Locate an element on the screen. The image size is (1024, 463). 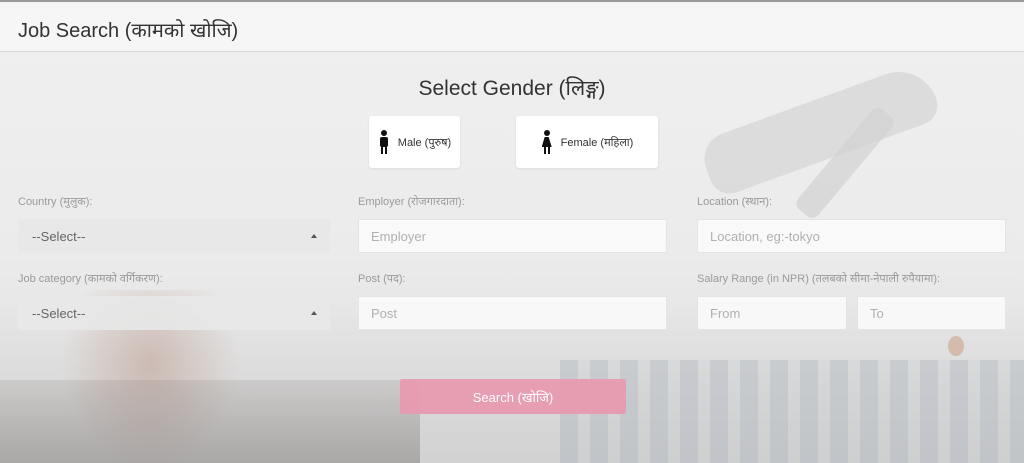
salary-from-input is located at coordinates (772, 313).